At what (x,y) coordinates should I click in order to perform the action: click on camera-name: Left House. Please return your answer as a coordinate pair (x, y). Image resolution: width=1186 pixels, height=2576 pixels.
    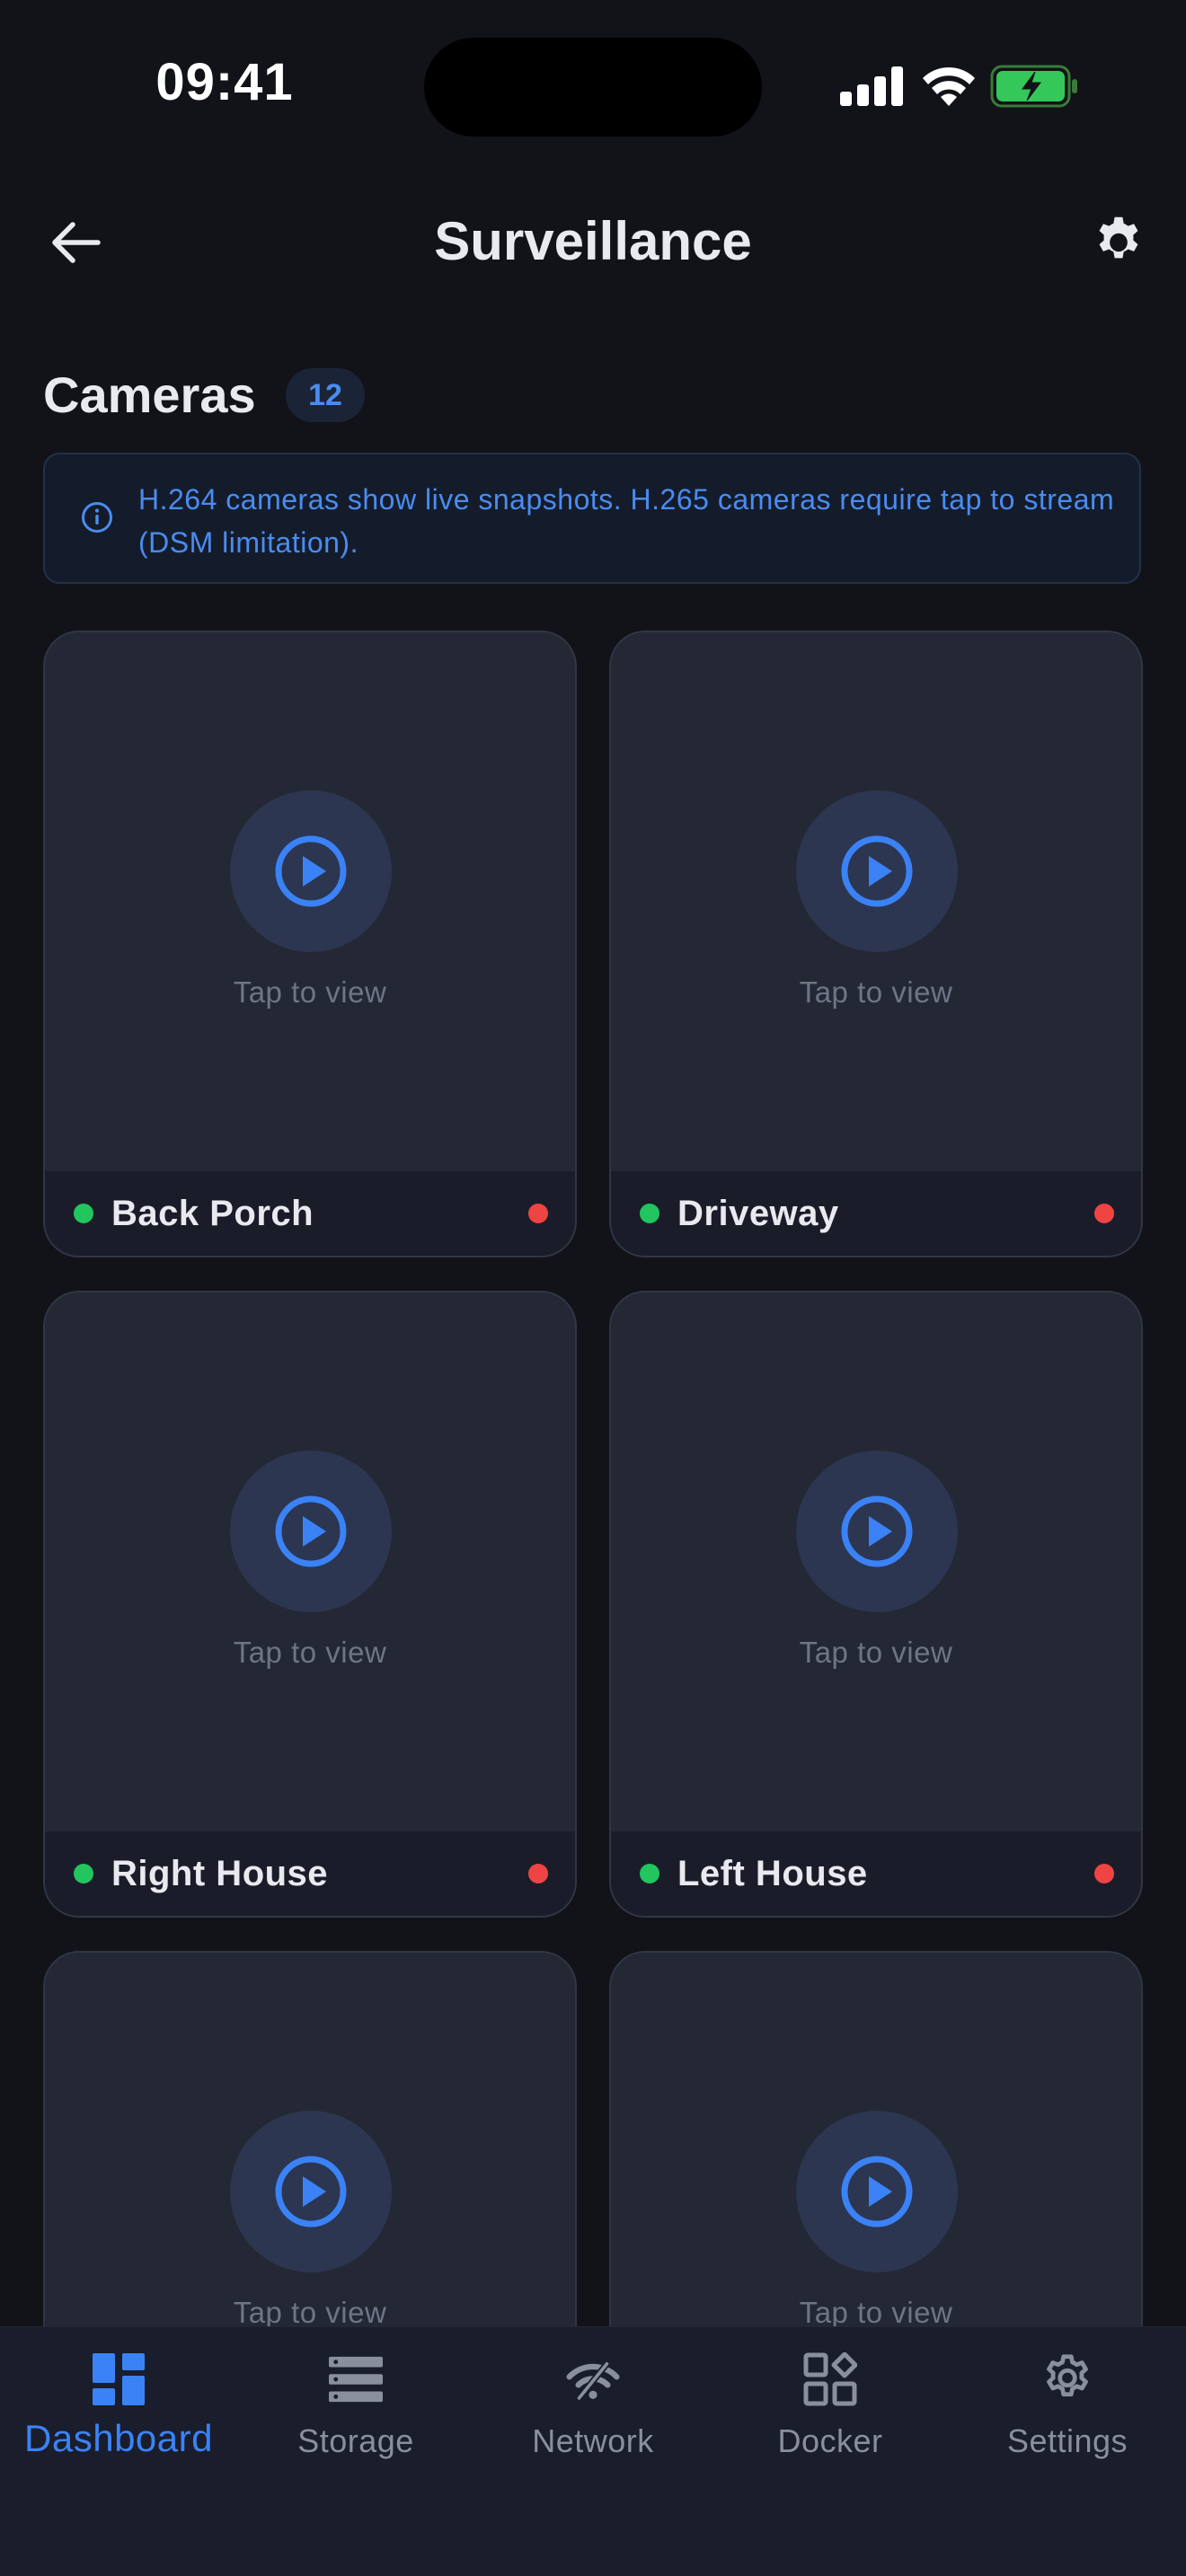
    Looking at the image, I should click on (772, 1873).